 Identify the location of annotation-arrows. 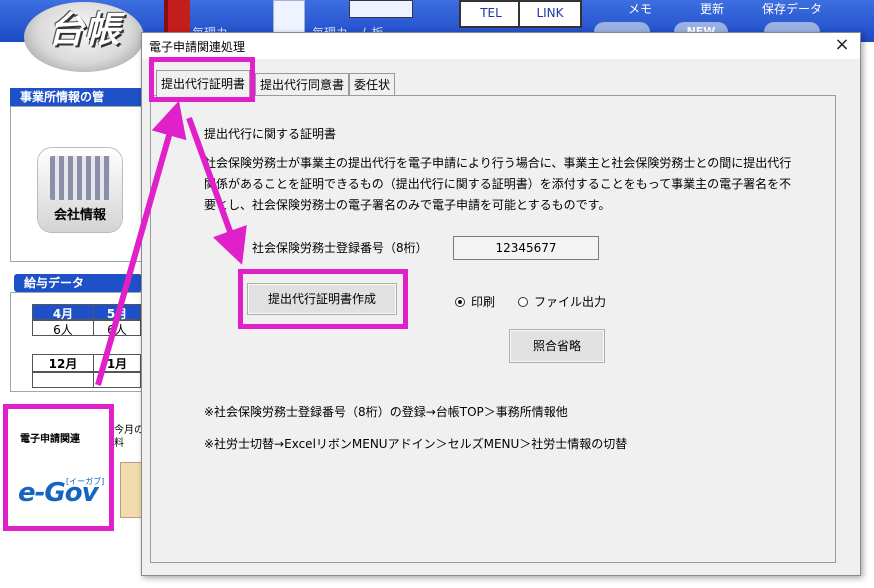
(171, 243).